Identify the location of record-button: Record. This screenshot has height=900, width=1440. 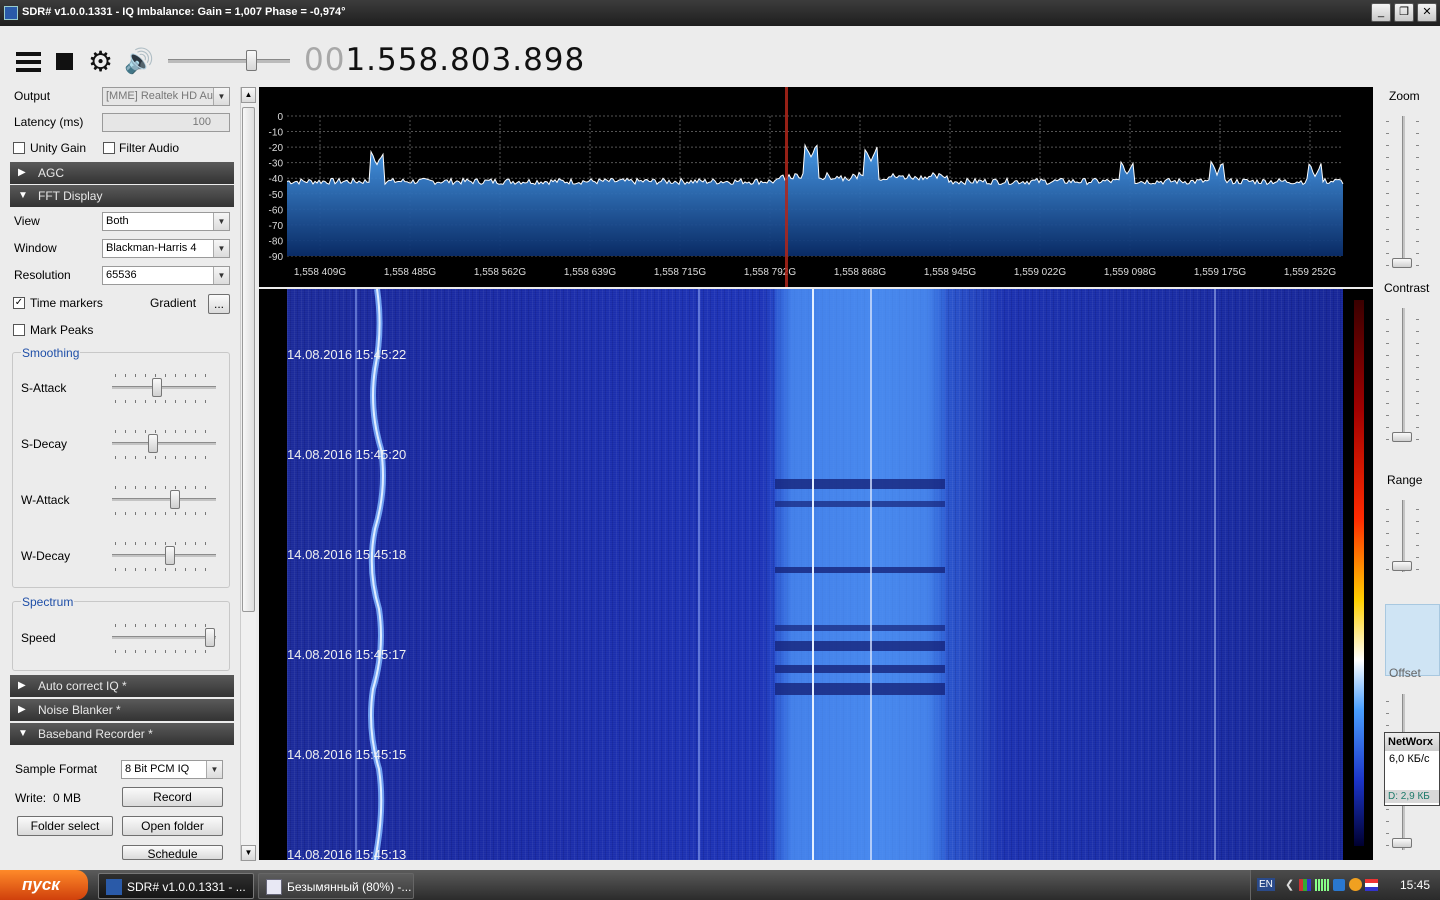
(172, 797).